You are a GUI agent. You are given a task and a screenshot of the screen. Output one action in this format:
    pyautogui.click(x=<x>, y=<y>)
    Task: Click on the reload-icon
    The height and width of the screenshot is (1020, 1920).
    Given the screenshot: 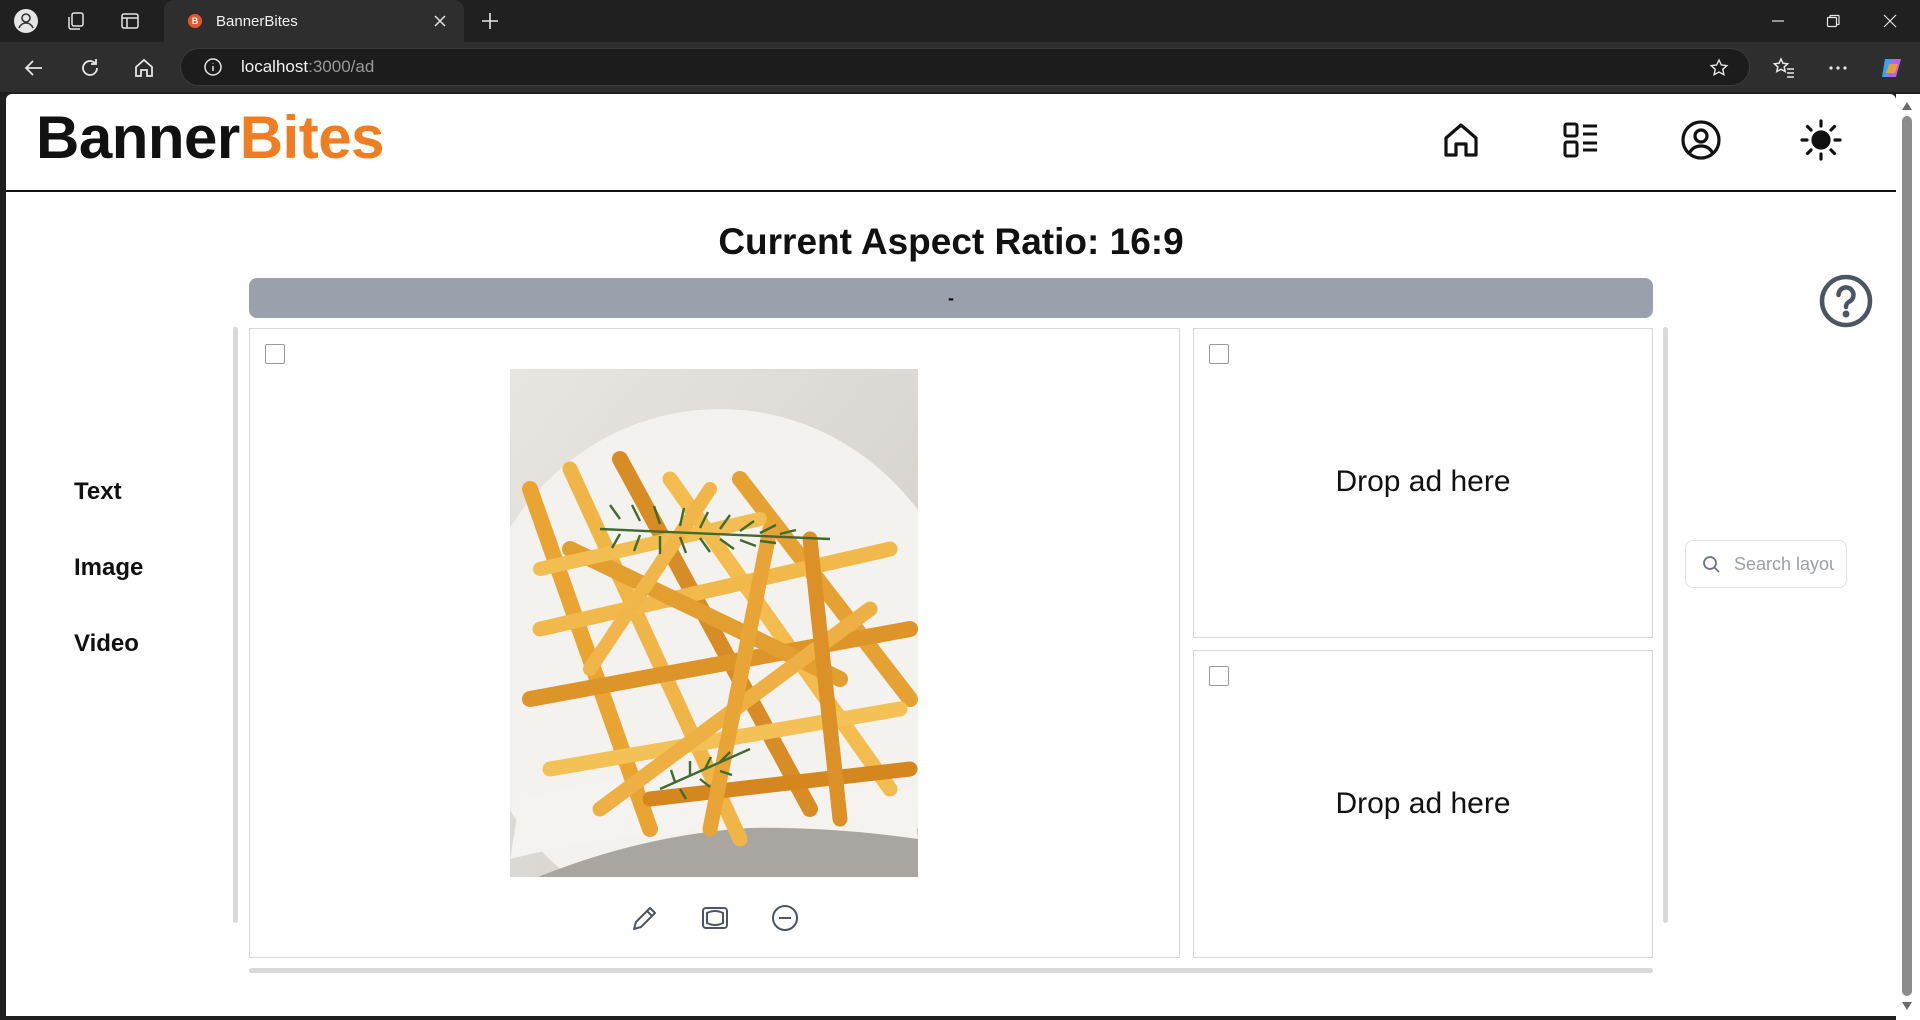 What is the action you would take?
    pyautogui.click(x=90, y=68)
    